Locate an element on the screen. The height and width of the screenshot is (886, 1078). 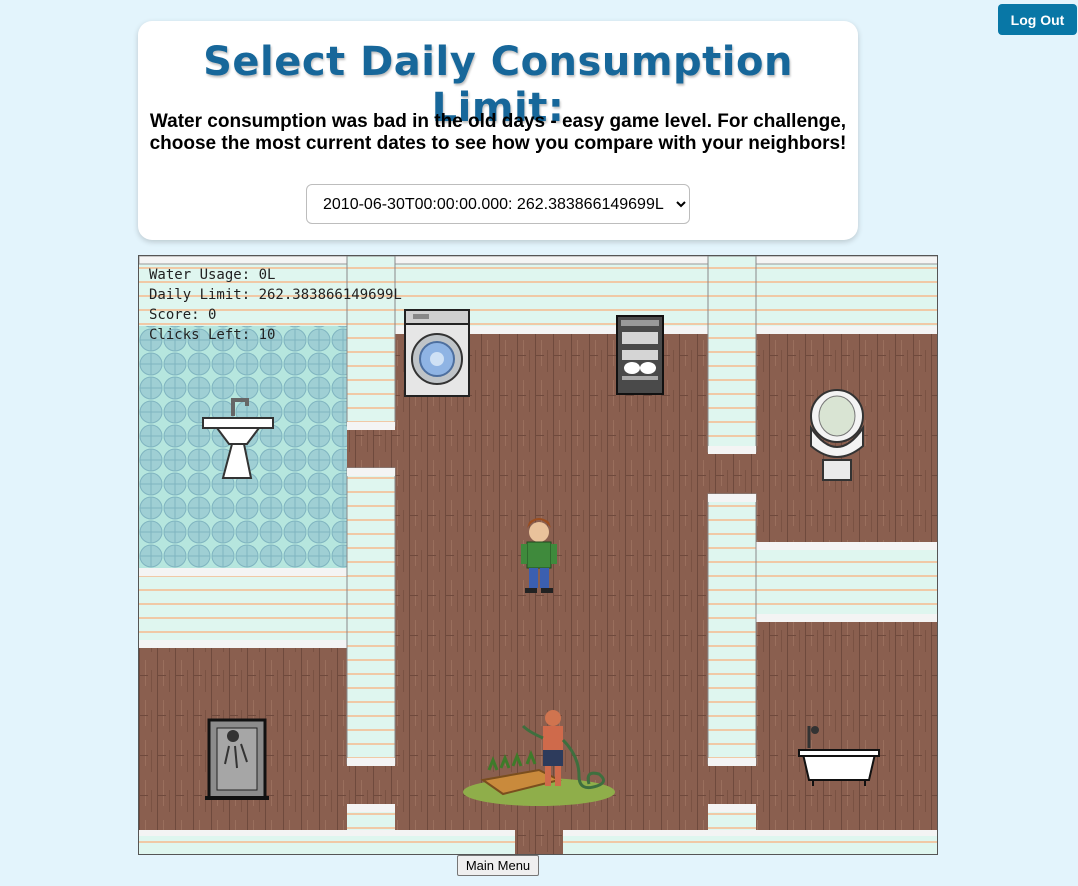
right-vertical-wall-lower is located at coordinates (732, 629).